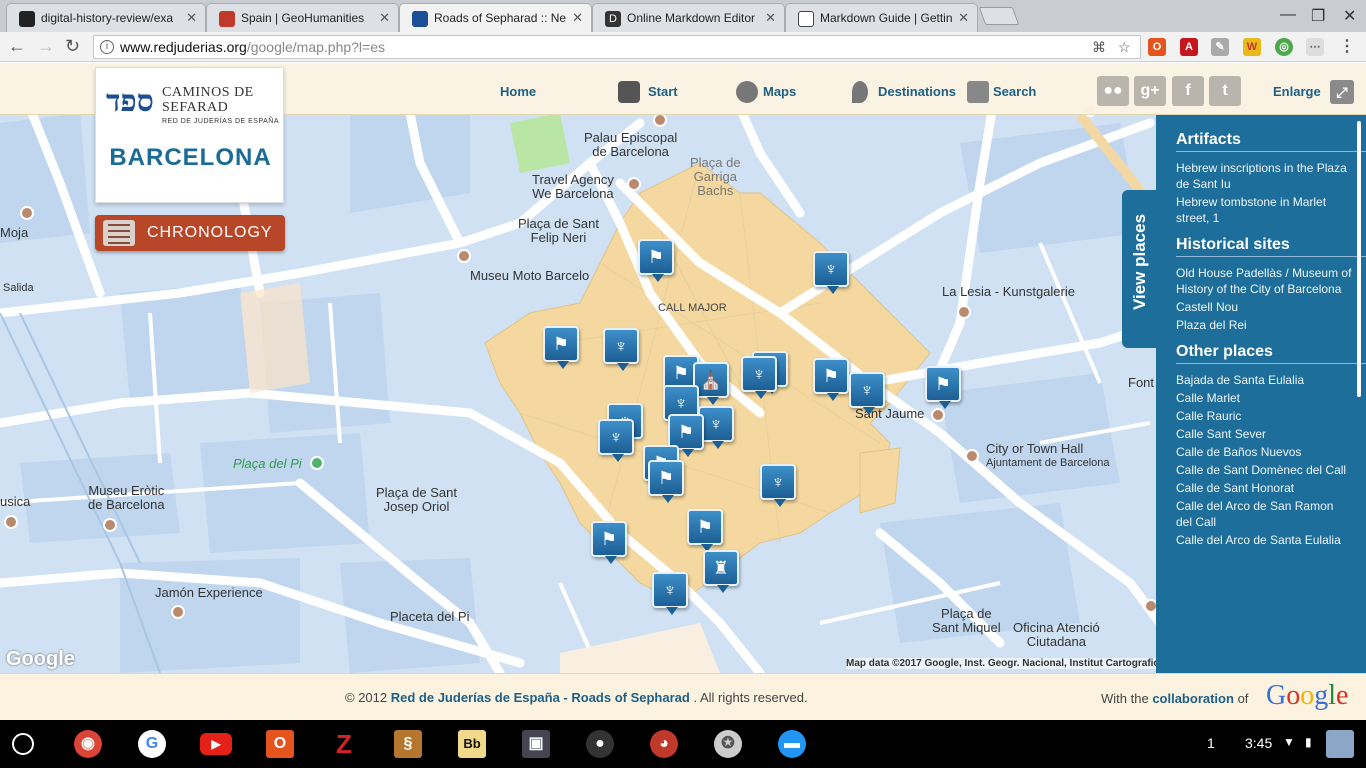 The height and width of the screenshot is (768, 1366). I want to click on shop-poi-icon, so click(178, 612).